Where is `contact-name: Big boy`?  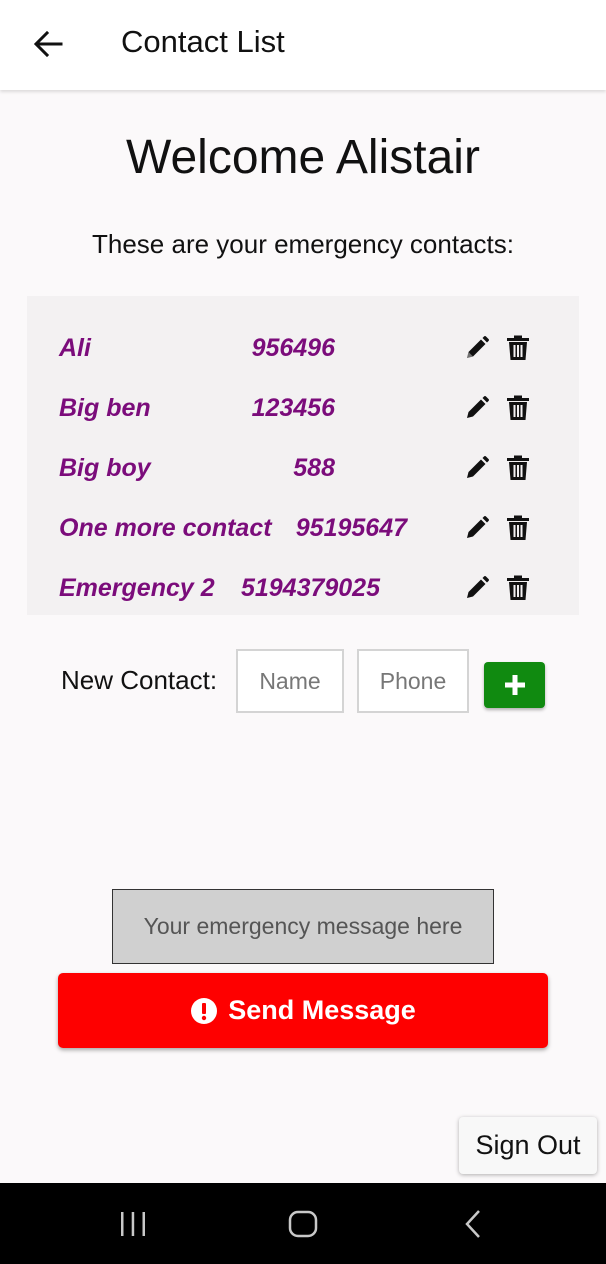
contact-name: Big boy is located at coordinates (105, 468).